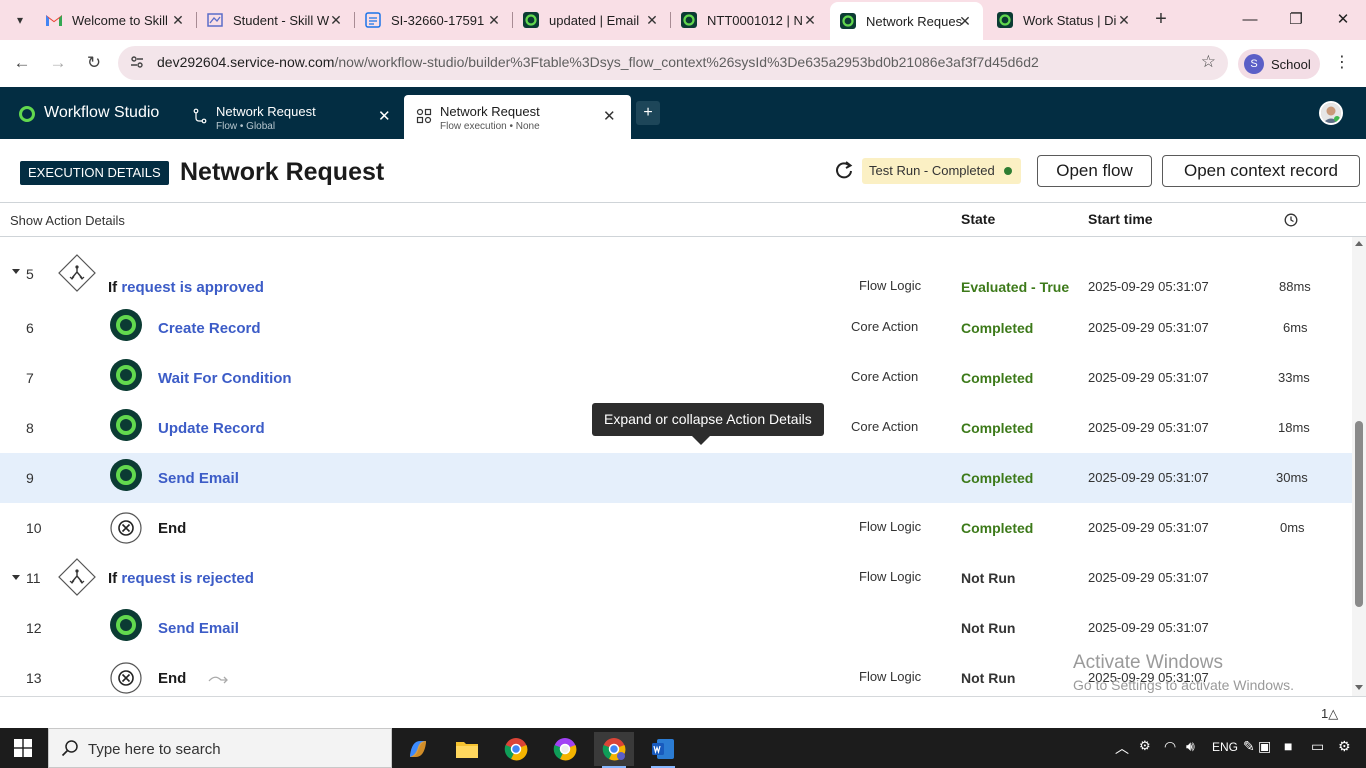  What do you see at coordinates (1295, 286) in the screenshot?
I see `step-duration: 88ms` at bounding box center [1295, 286].